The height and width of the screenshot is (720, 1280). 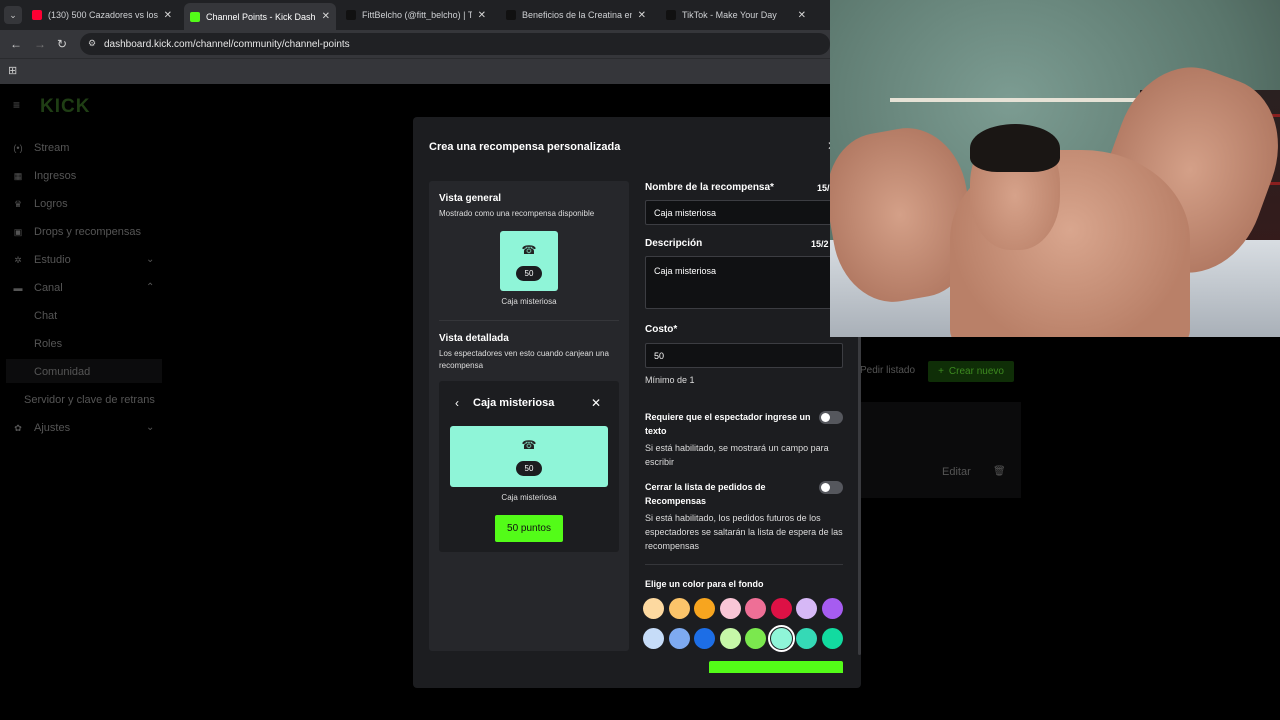 I want to click on description-value: Caja misteriosa, so click(x=685, y=271).